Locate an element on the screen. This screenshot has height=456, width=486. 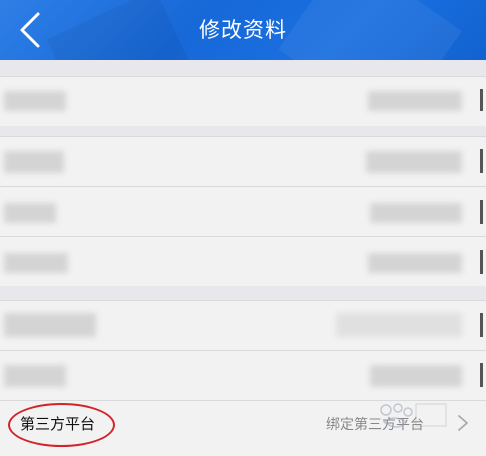
profile-row-avatar is located at coordinates (243, 101).